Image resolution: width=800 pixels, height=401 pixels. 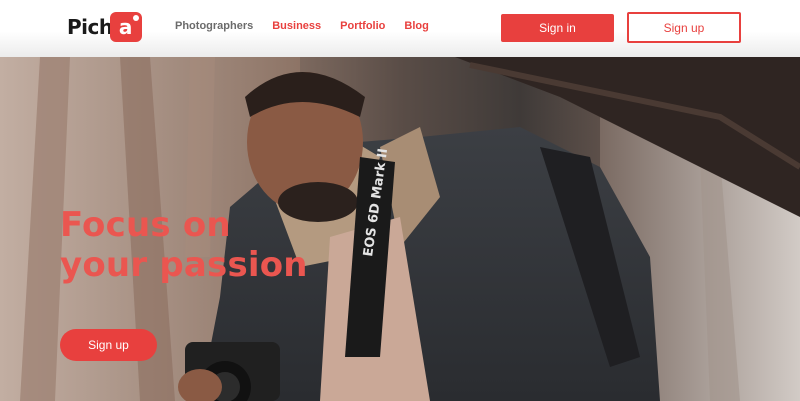 What do you see at coordinates (108, 345) in the screenshot?
I see `hero-sign-up-button: Sign up` at bounding box center [108, 345].